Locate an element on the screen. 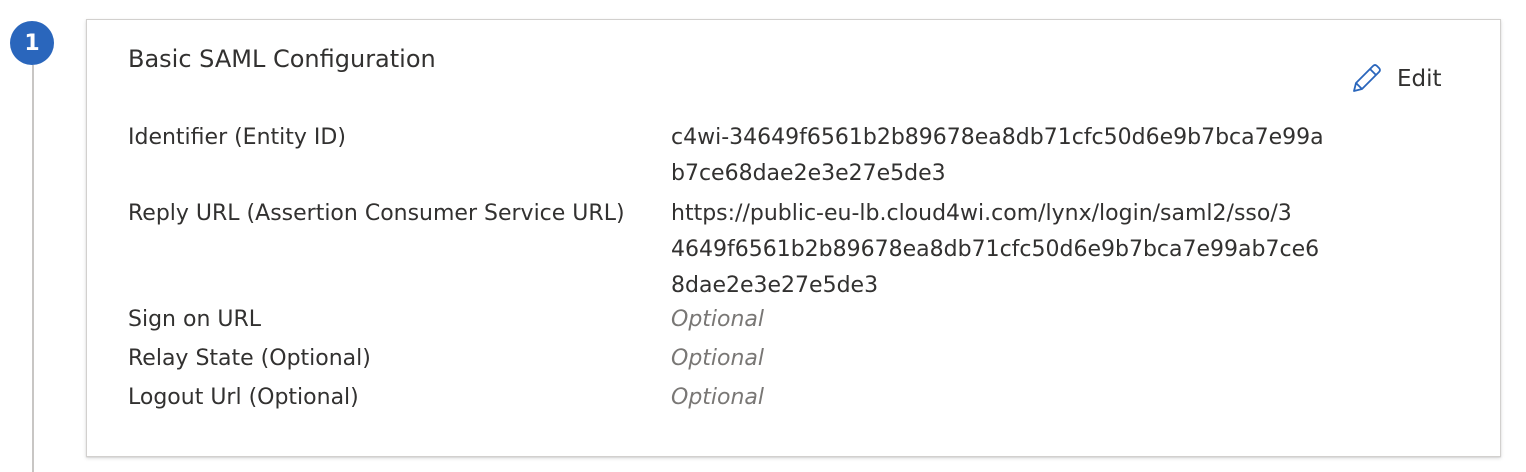 The image size is (1526, 472). field-value-line: b7ce68dae2e3e27e5de3 is located at coordinates (808, 173).